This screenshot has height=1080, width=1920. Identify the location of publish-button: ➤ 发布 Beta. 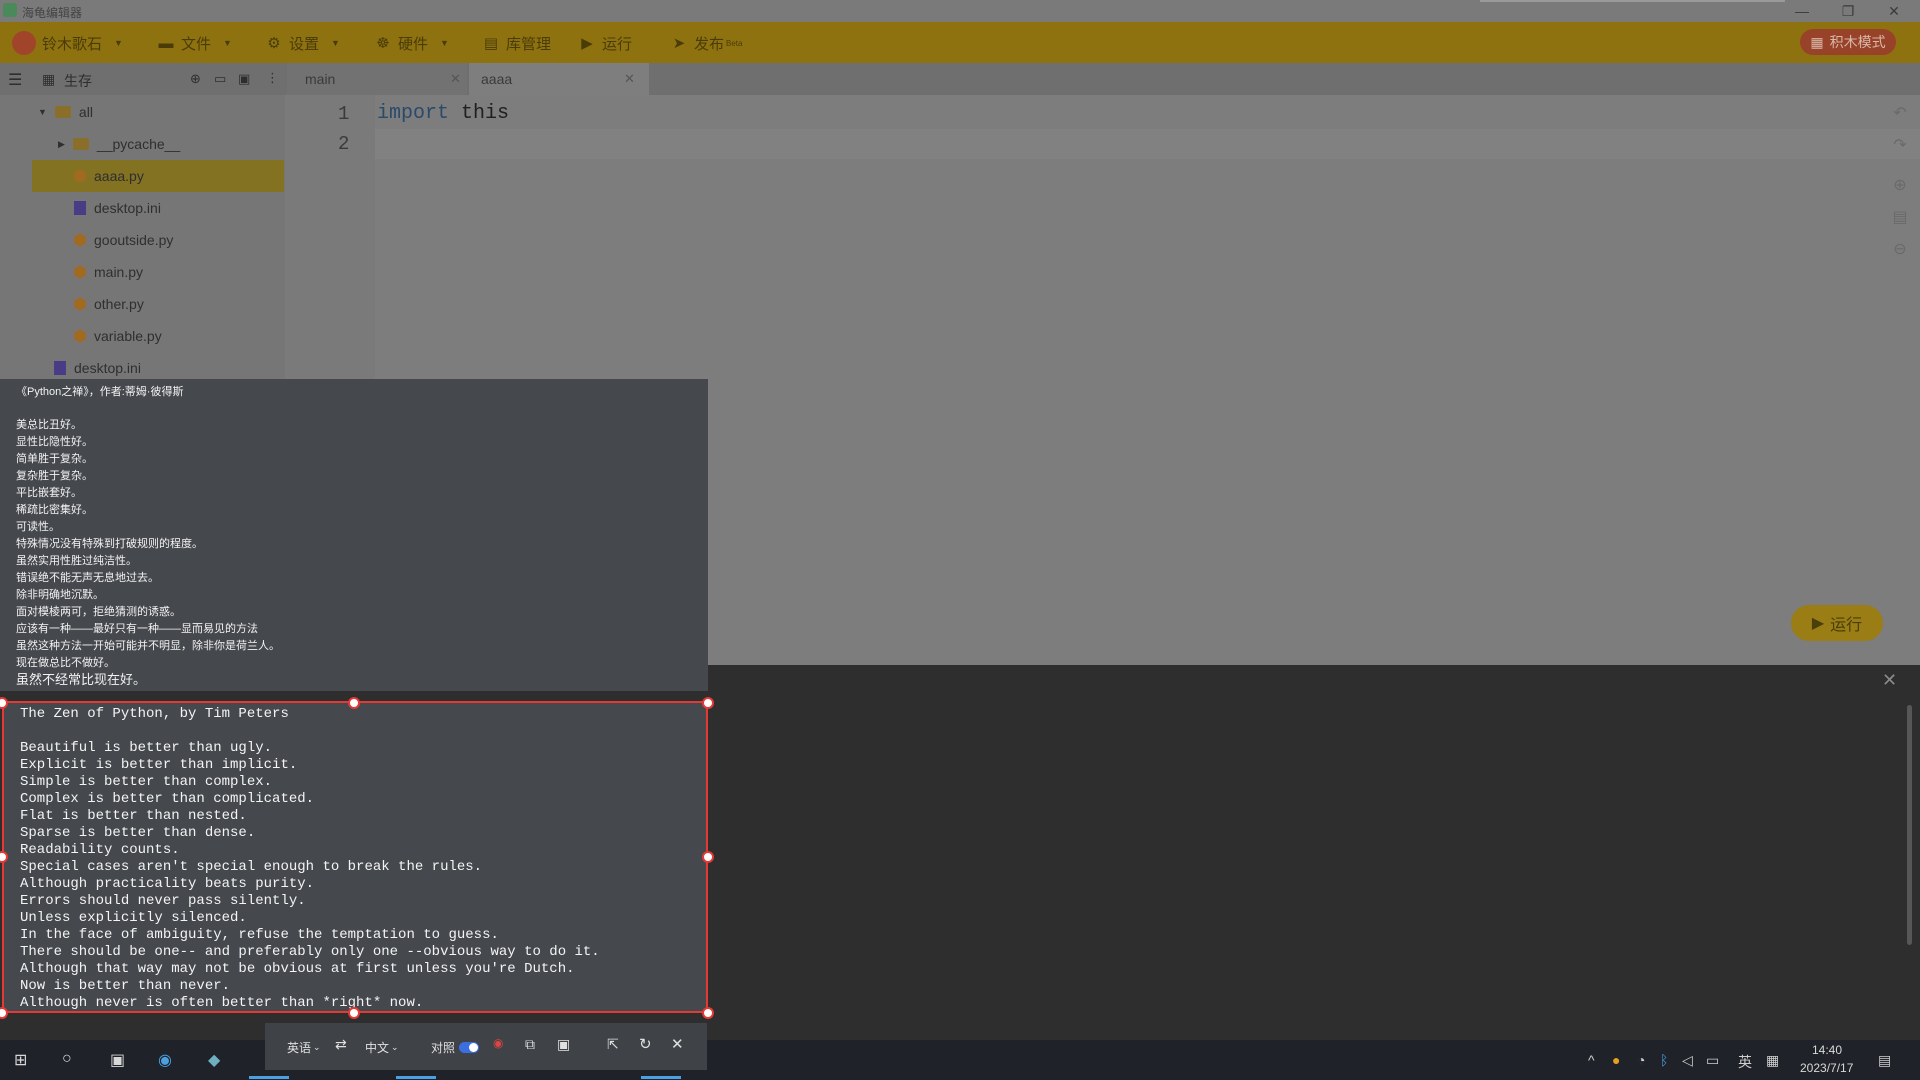
(706, 43).